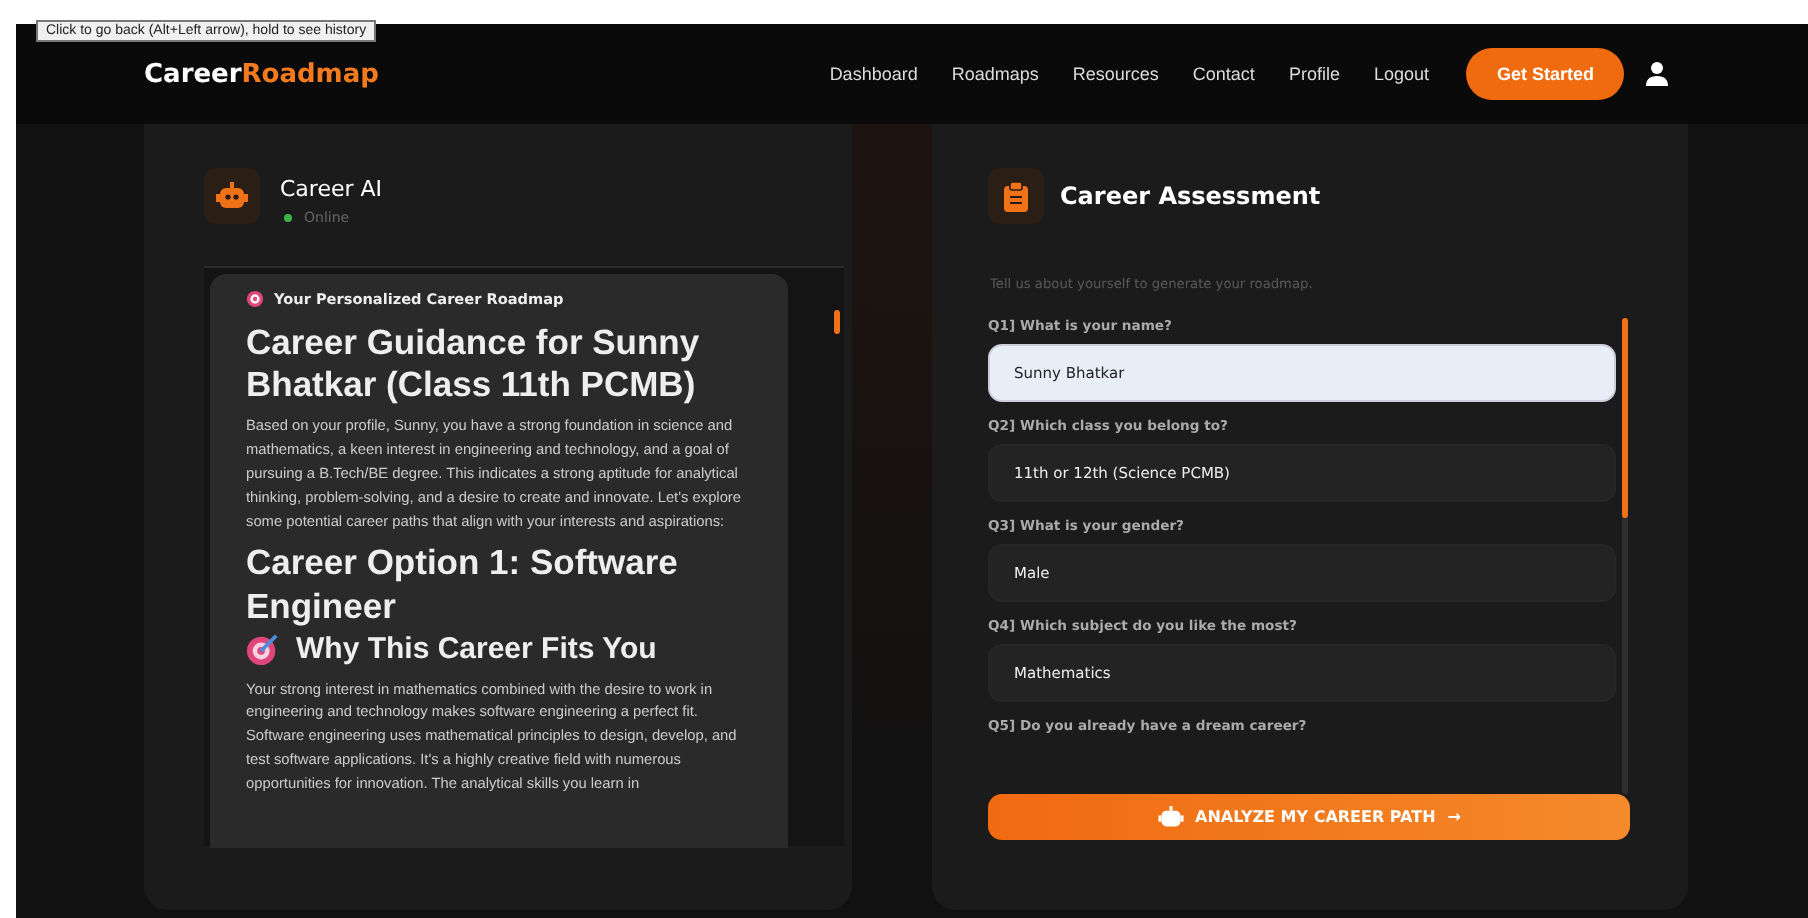  What do you see at coordinates (331, 189) in the screenshot?
I see `chat-title: Career AI` at bounding box center [331, 189].